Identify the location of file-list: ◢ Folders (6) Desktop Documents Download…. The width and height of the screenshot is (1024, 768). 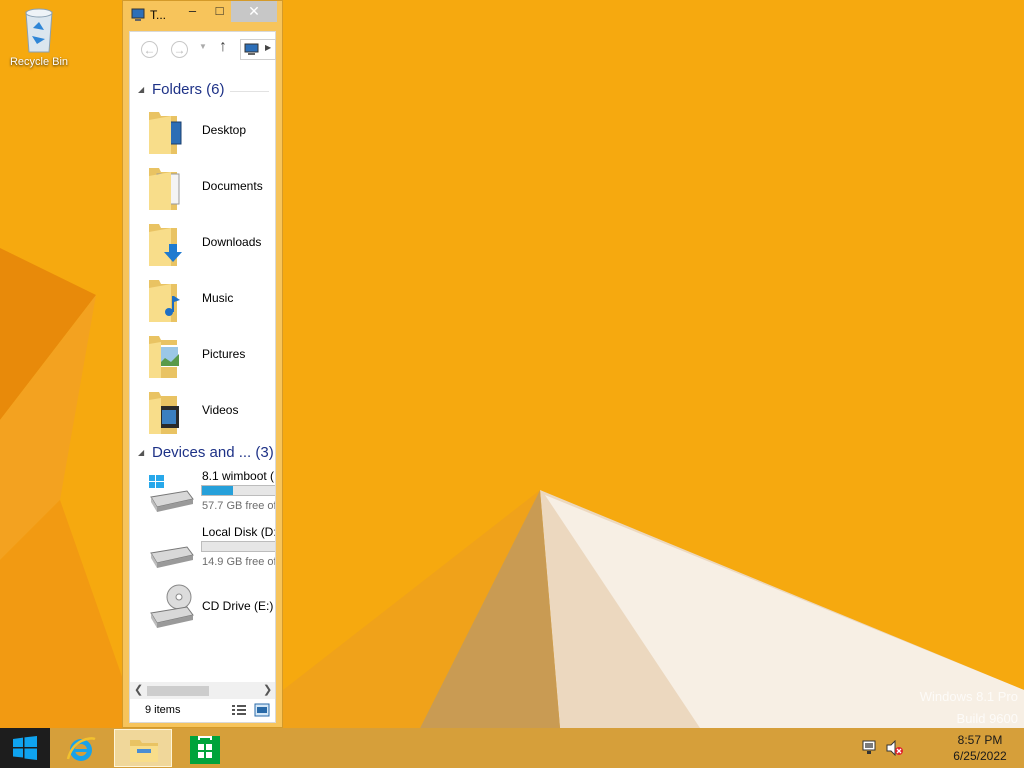
(202, 376).